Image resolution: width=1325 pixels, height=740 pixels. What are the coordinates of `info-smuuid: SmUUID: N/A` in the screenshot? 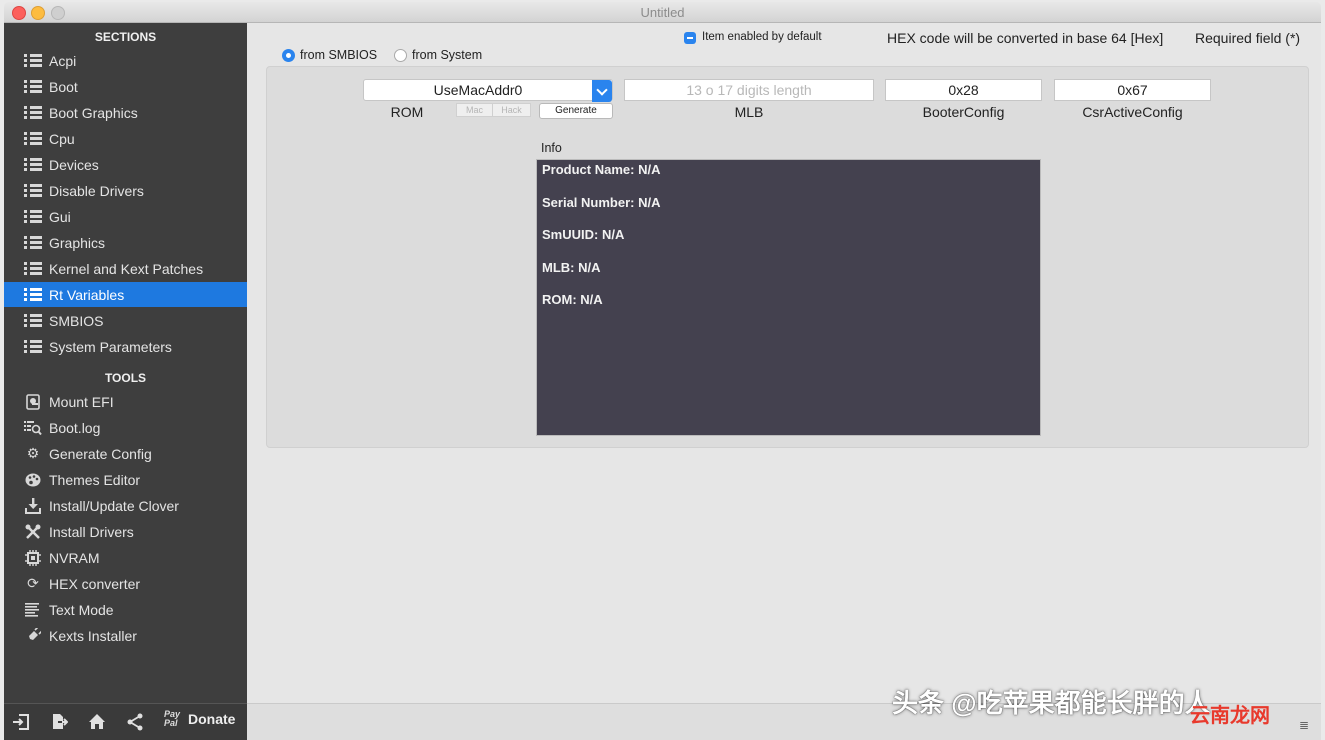 It's located at (583, 234).